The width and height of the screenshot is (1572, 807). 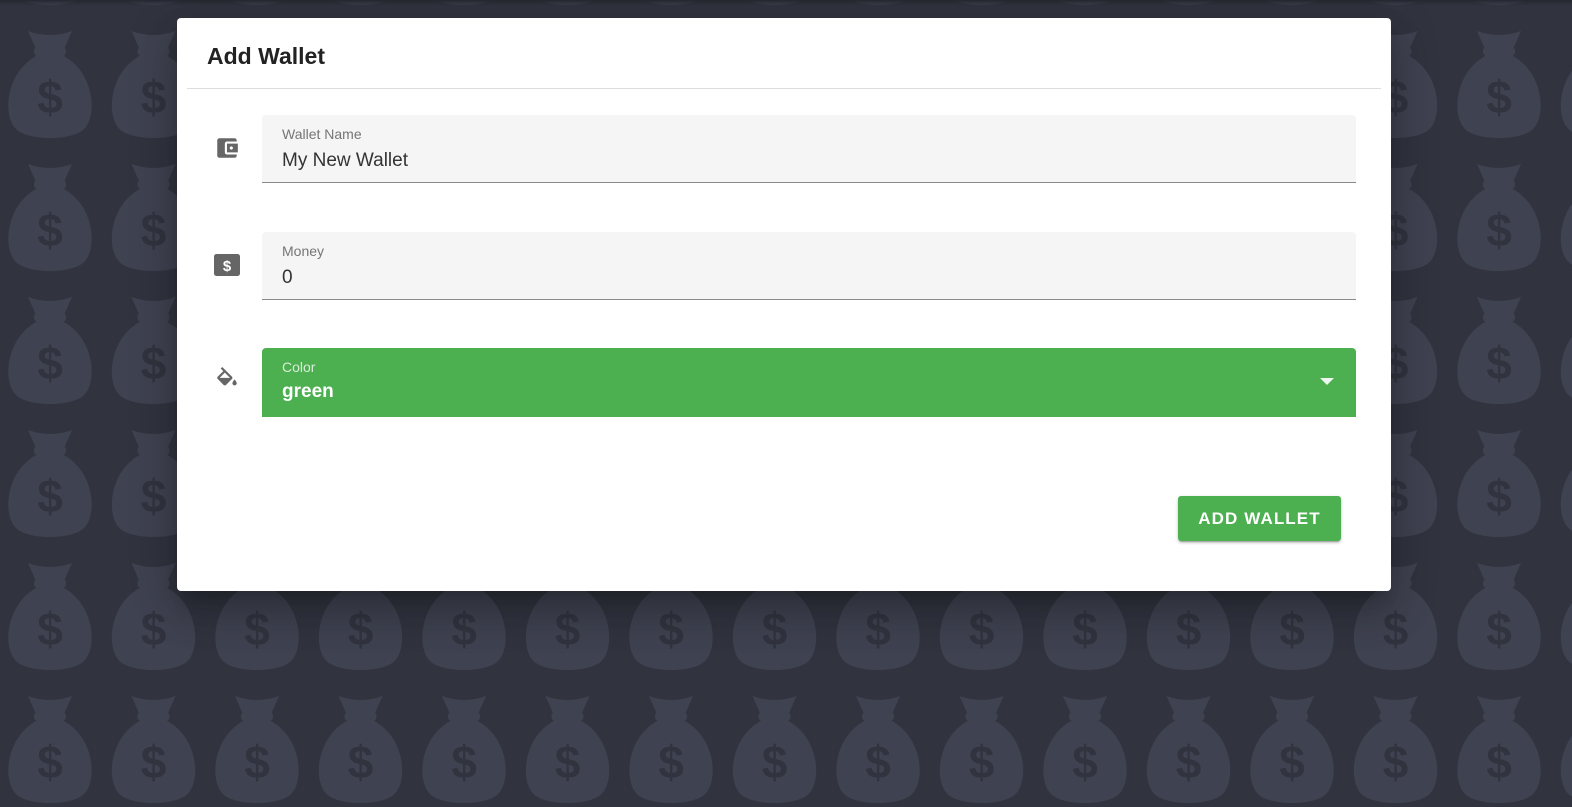 What do you see at coordinates (809, 266) in the screenshot?
I see `money-field: Money` at bounding box center [809, 266].